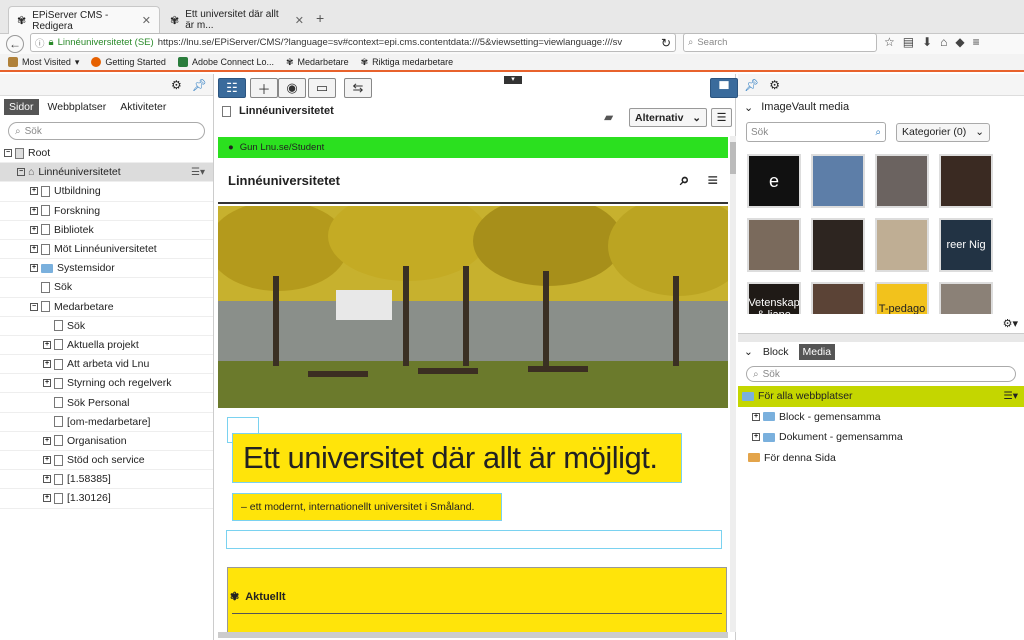  What do you see at coordinates (902, 298) in the screenshot?
I see `image-thumbnail: T-pedago` at bounding box center [902, 298].